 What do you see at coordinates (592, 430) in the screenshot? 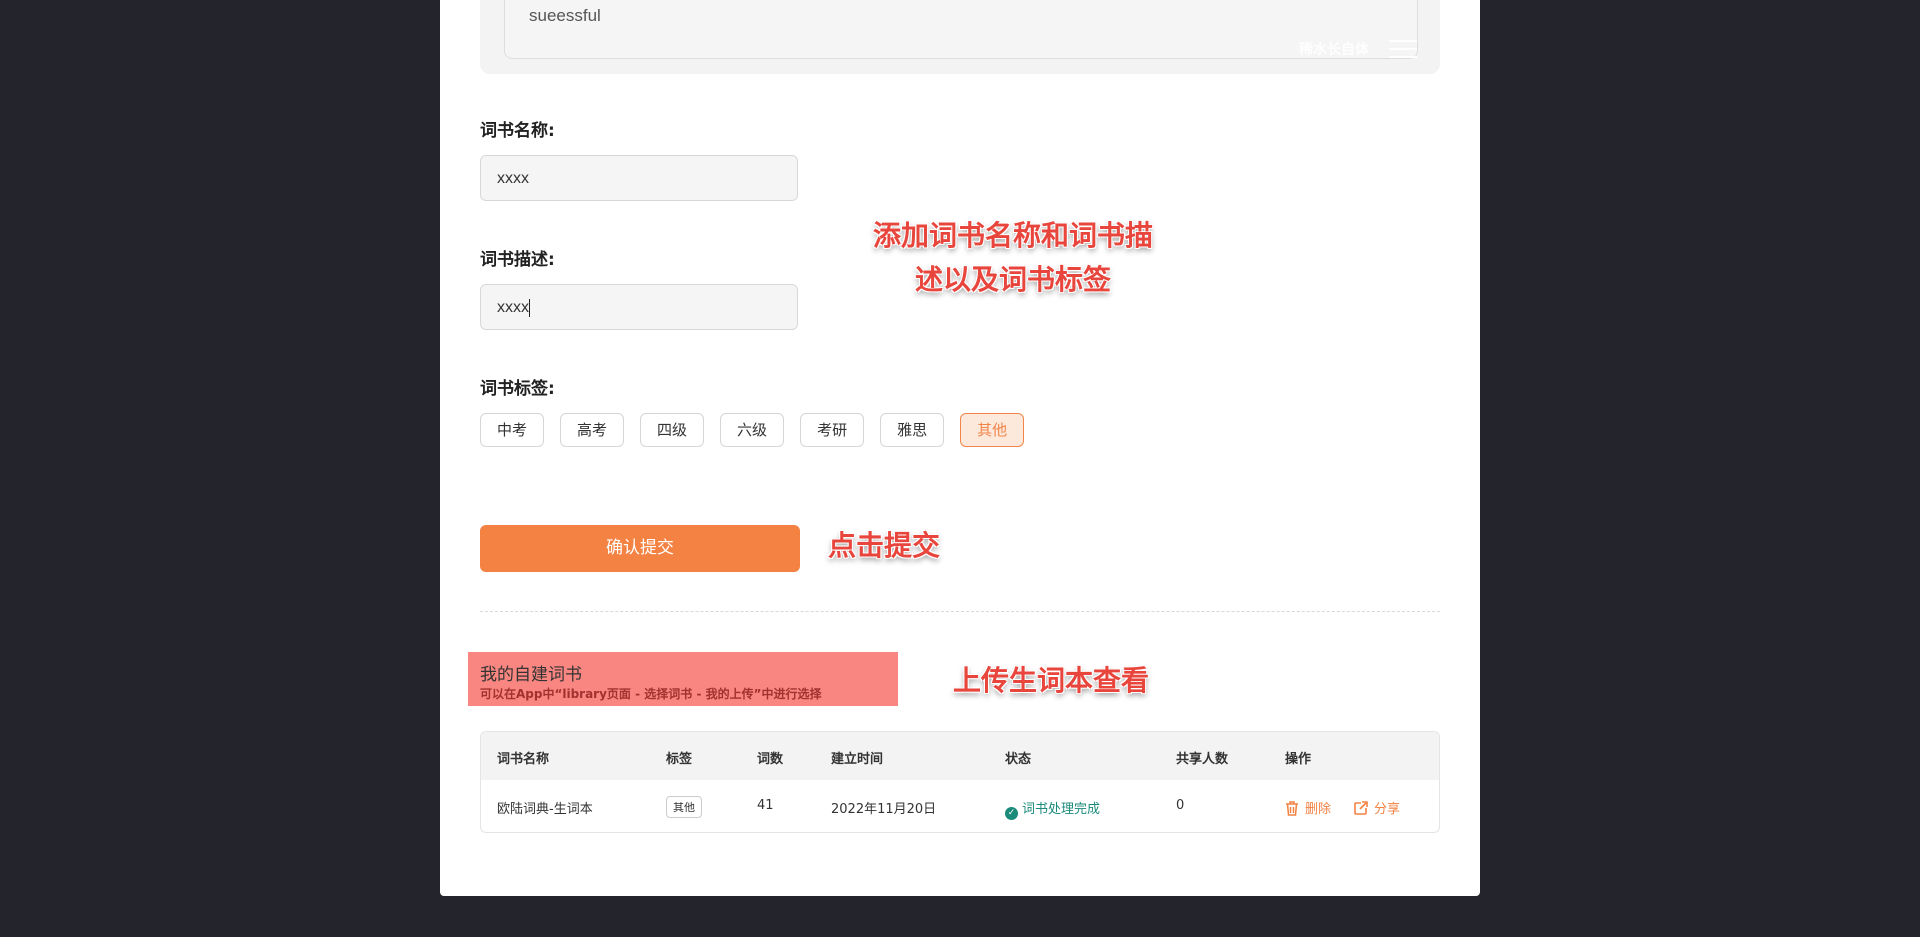
I see `tag-gaokao: 高考` at bounding box center [592, 430].